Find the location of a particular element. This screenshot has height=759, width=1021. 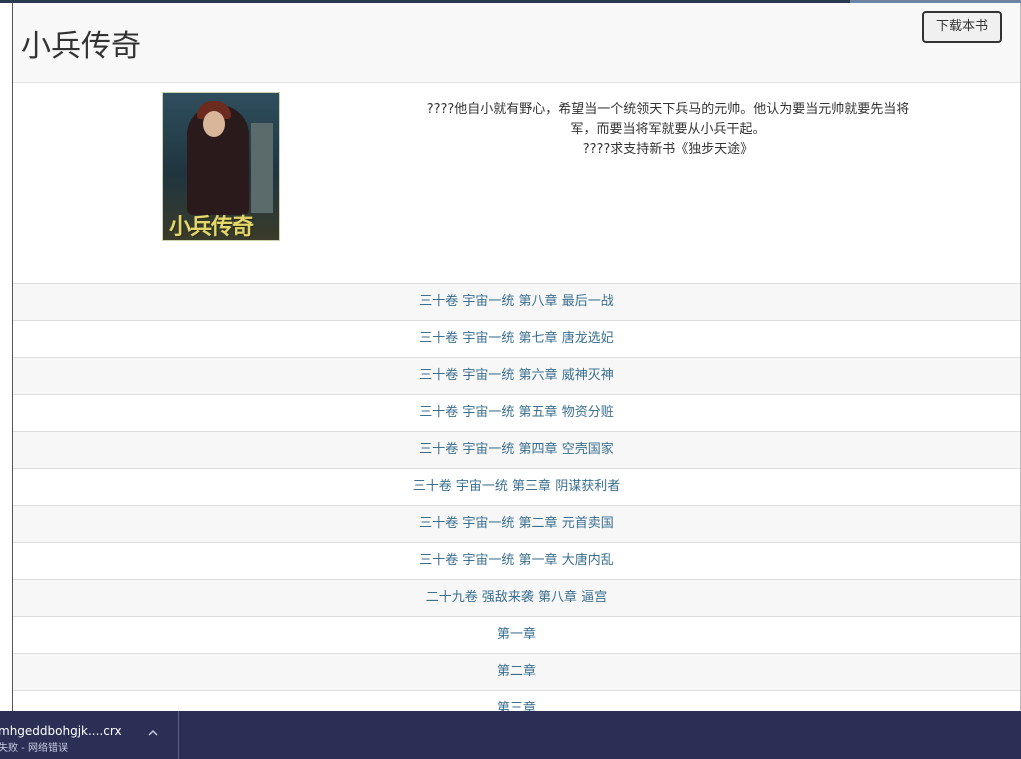

chapter-row: 二十九卷 强敌来袭 第八章 逼宫 is located at coordinates (516, 597).